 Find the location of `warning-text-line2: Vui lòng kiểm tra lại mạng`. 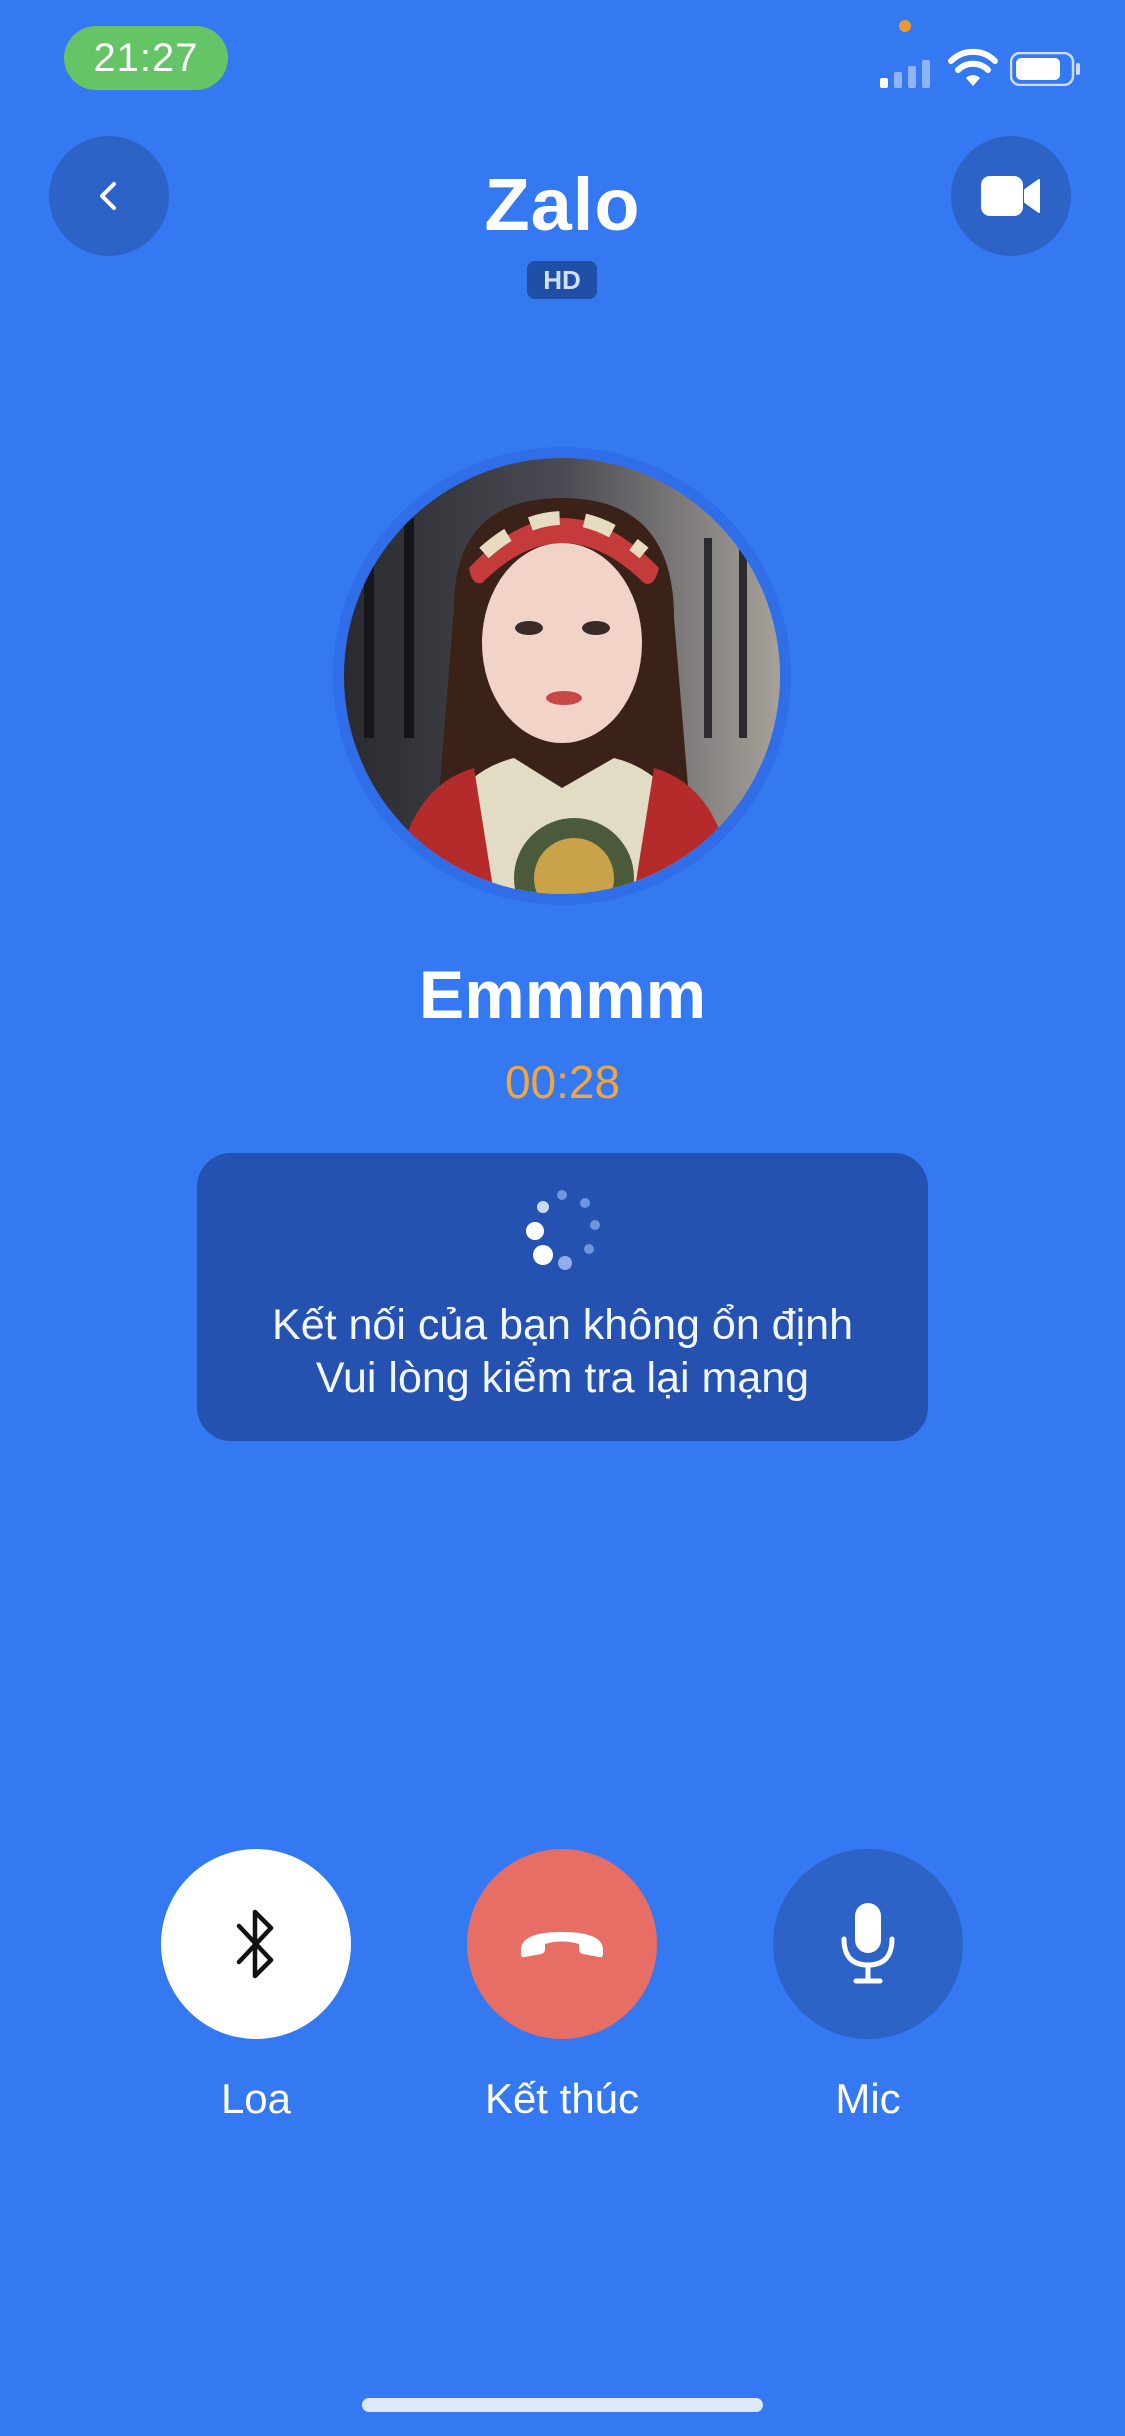

warning-text-line2: Vui lòng kiểm tra lại mạng is located at coordinates (562, 1378).